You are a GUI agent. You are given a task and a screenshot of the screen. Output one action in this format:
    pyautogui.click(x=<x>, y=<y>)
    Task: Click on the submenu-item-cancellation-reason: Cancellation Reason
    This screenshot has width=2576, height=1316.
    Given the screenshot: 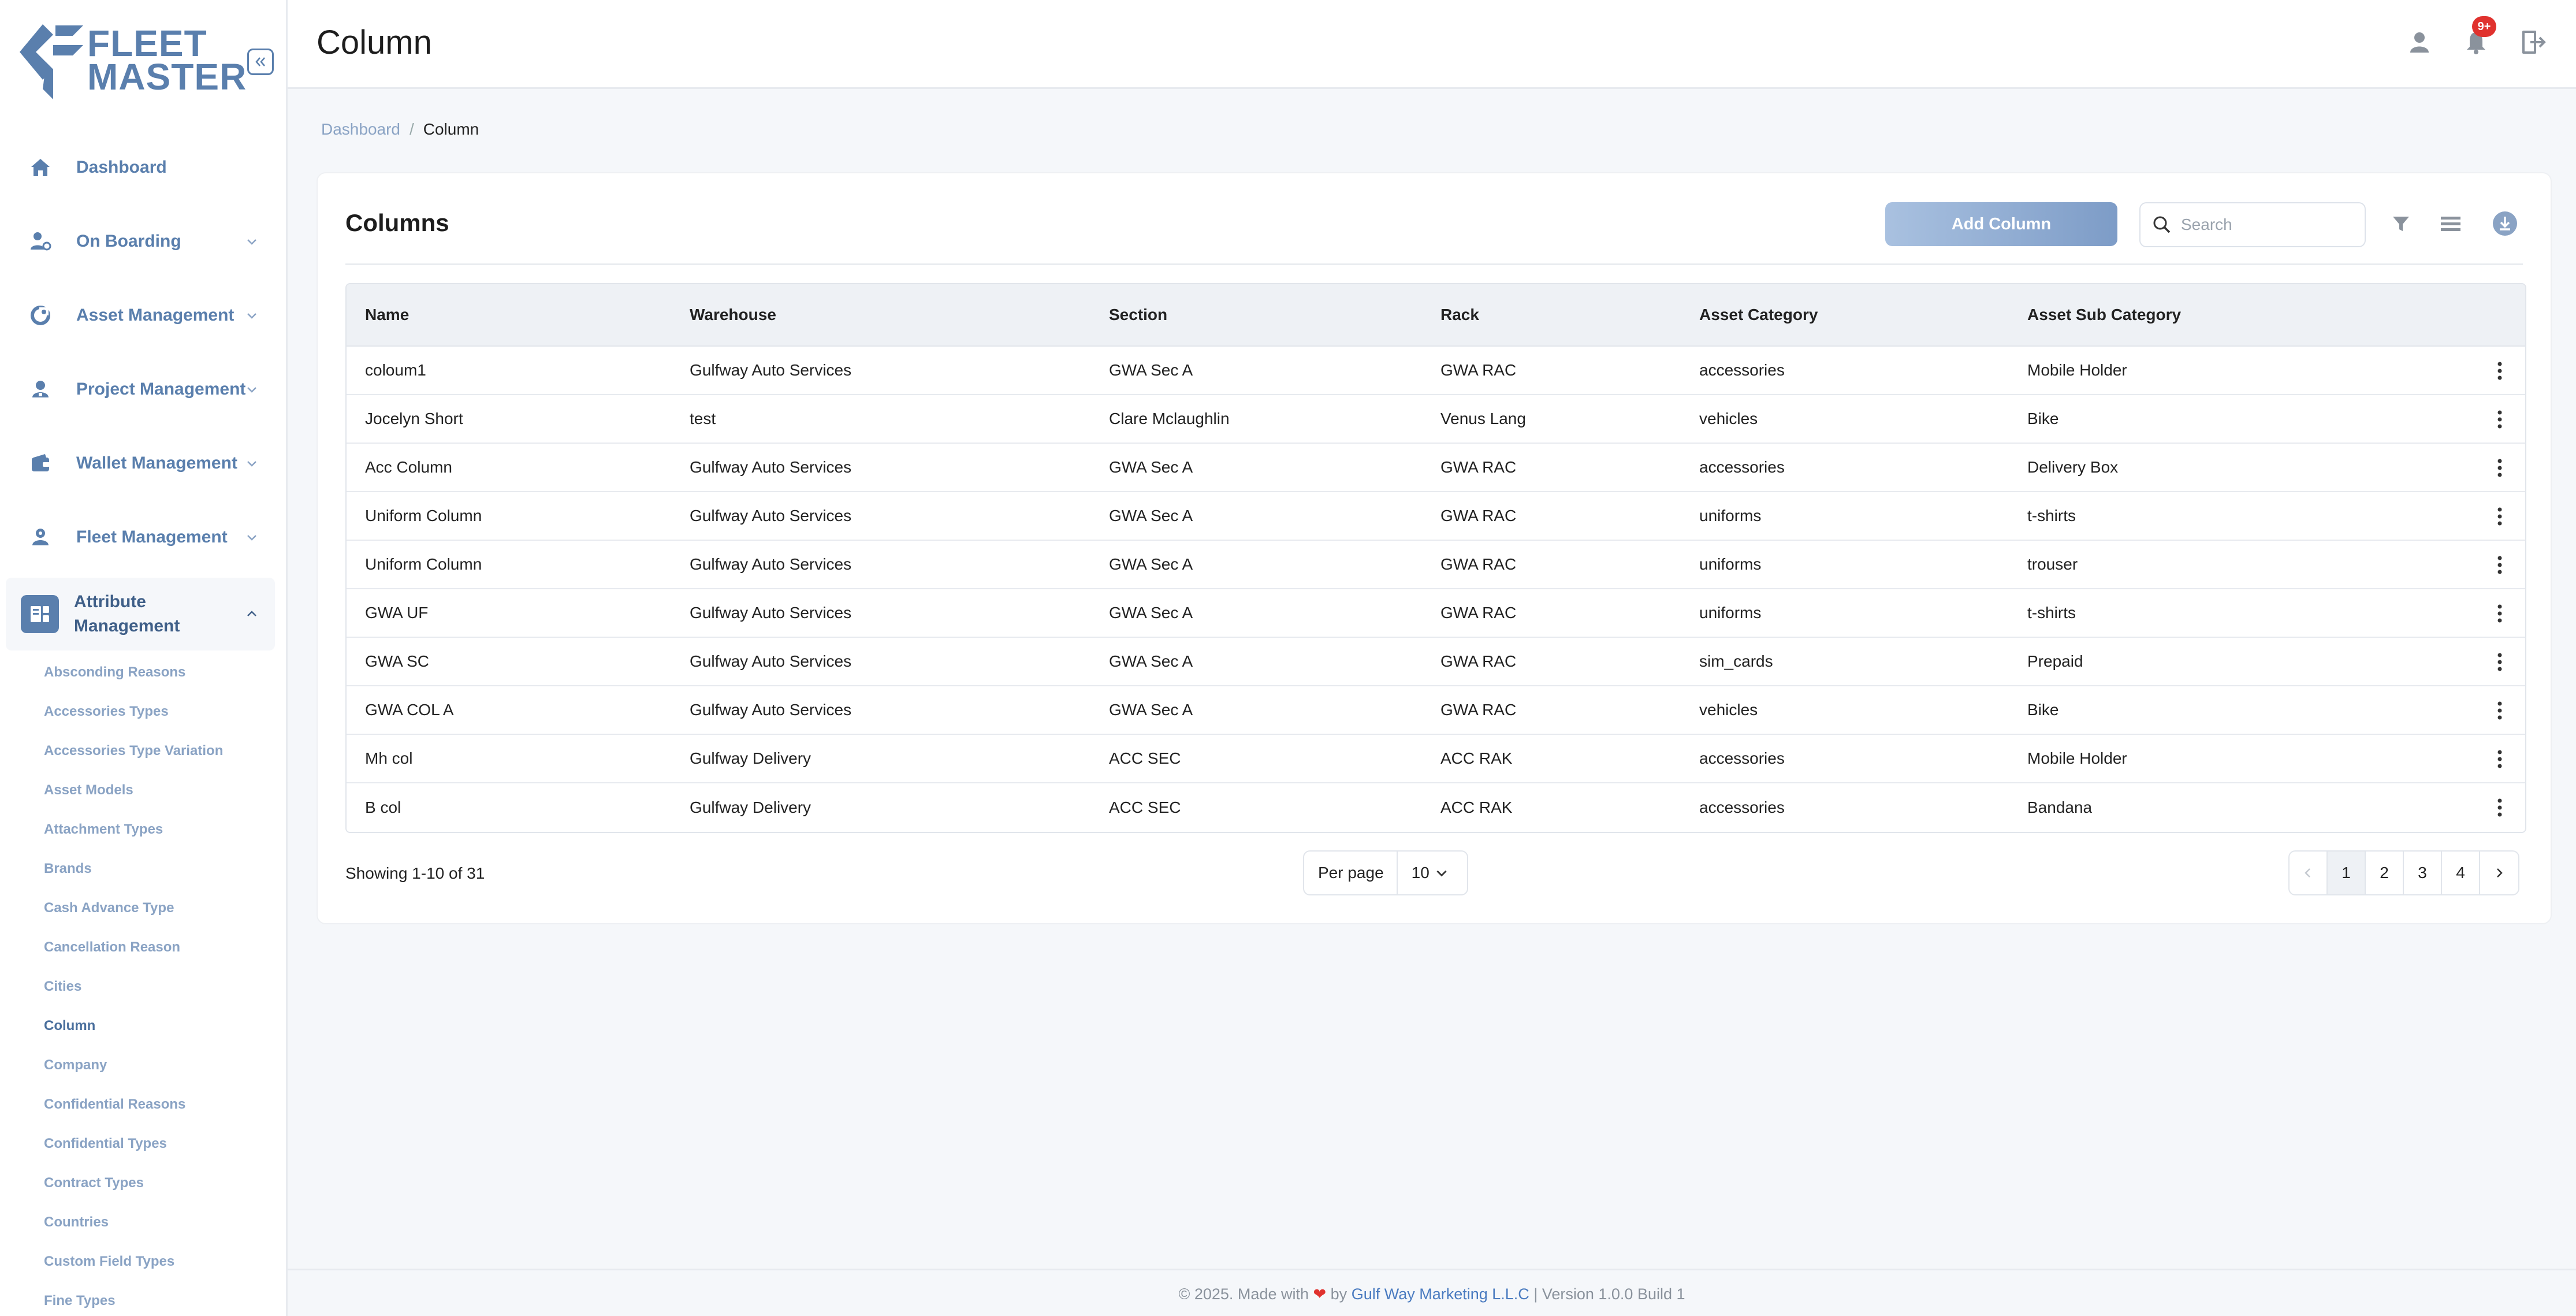 What is the action you would take?
    pyautogui.click(x=159, y=947)
    